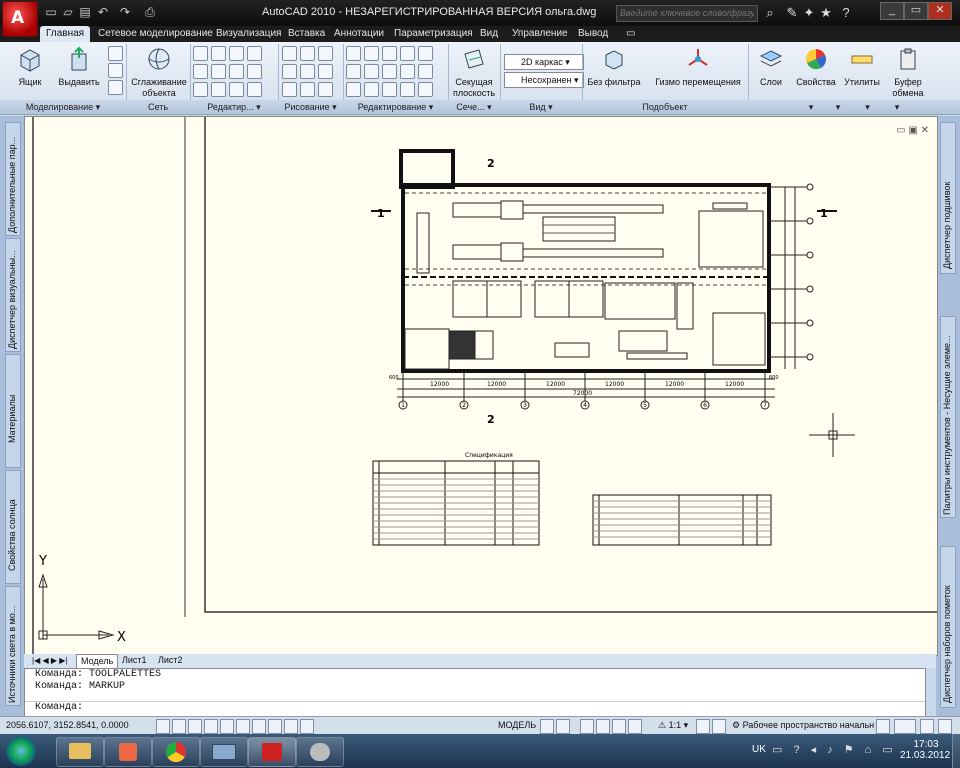  What do you see at coordinates (544, 62) in the screenshot?
I see `visual-style-dropdown: 2D каркас ▾` at bounding box center [544, 62].